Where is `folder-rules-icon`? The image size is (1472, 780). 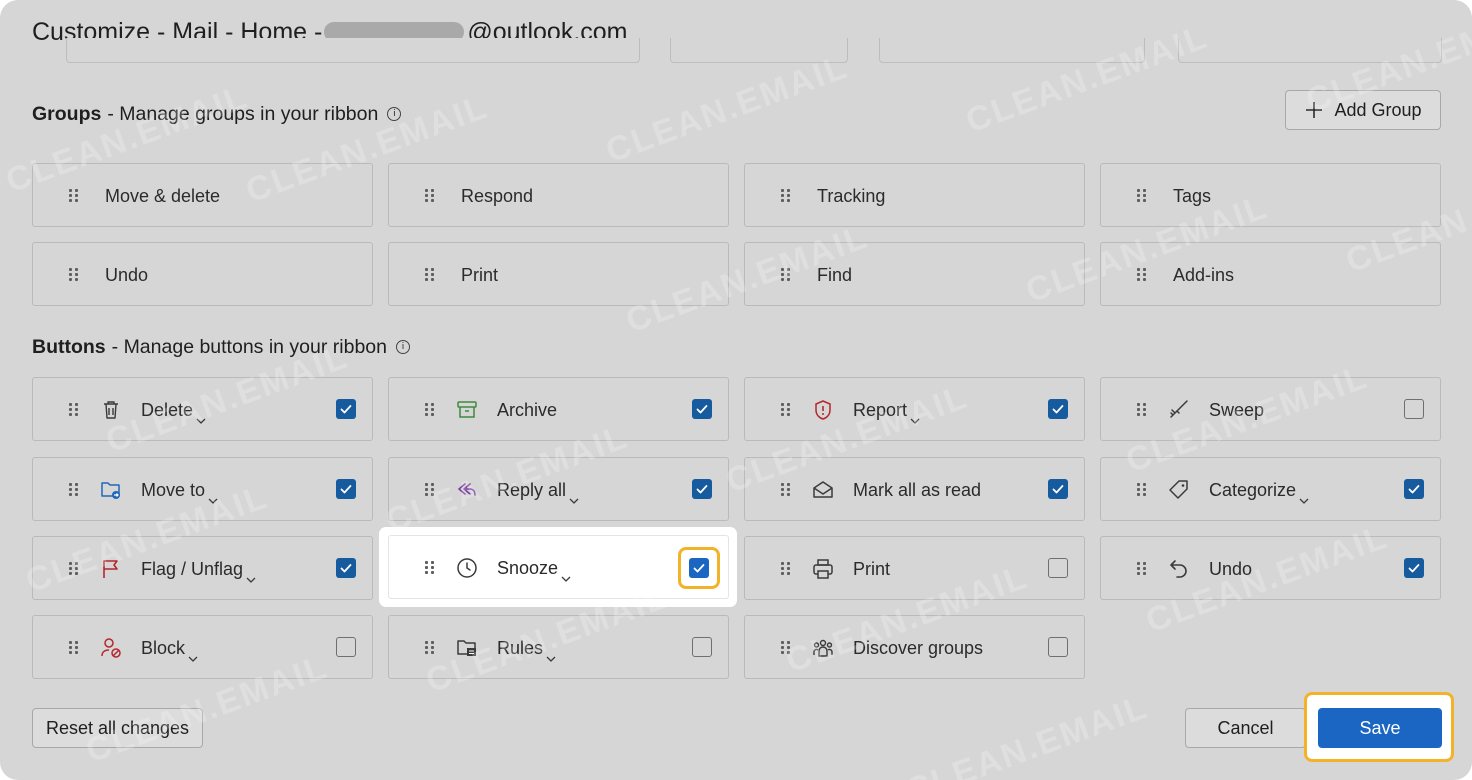
folder-rules-icon is located at coordinates (467, 648).